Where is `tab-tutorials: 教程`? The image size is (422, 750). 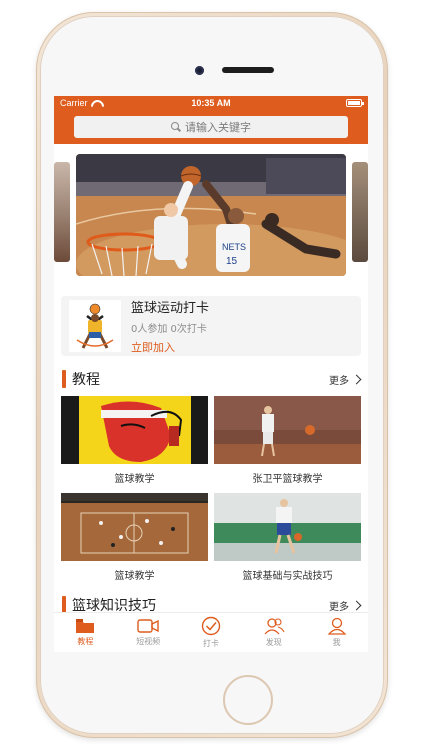
tab-tutorials: 教程 is located at coordinates (85, 632).